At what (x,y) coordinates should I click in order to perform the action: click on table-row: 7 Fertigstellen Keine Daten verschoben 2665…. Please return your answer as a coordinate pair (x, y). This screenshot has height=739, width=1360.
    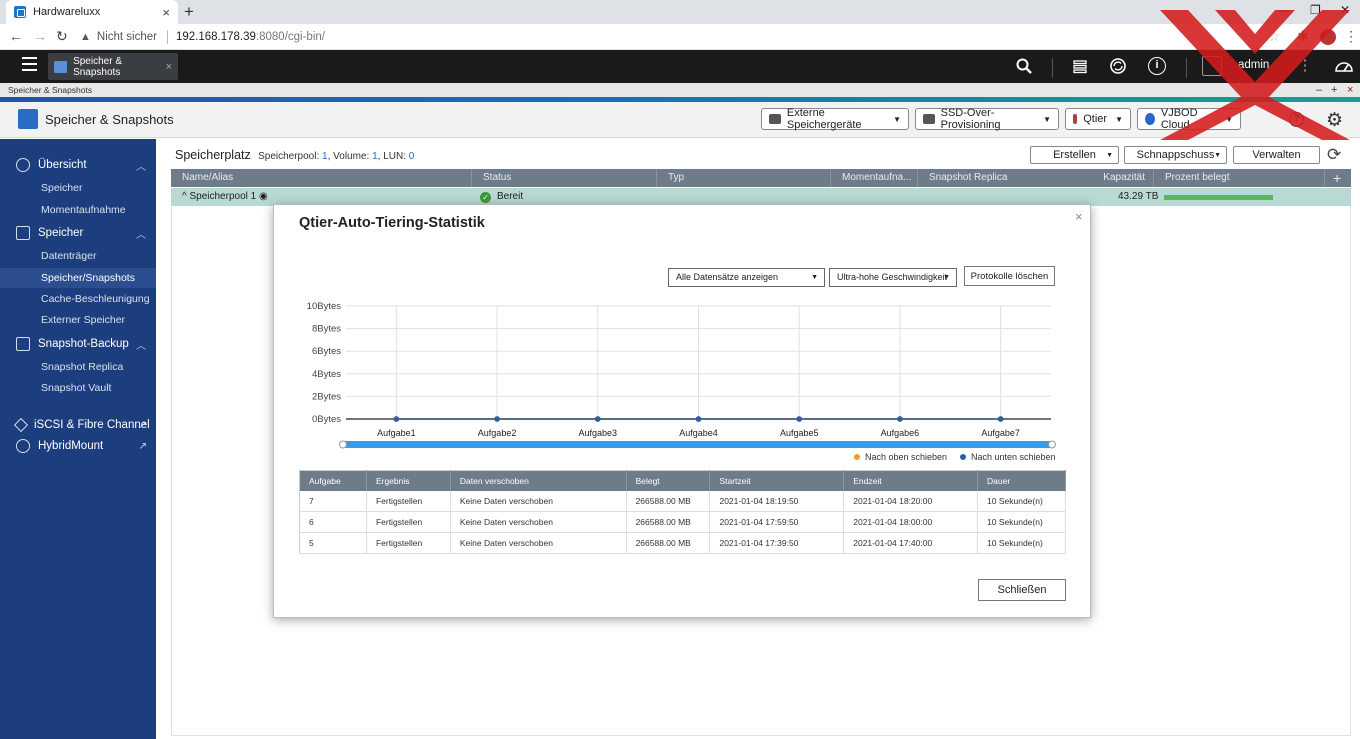
    Looking at the image, I should click on (682, 501).